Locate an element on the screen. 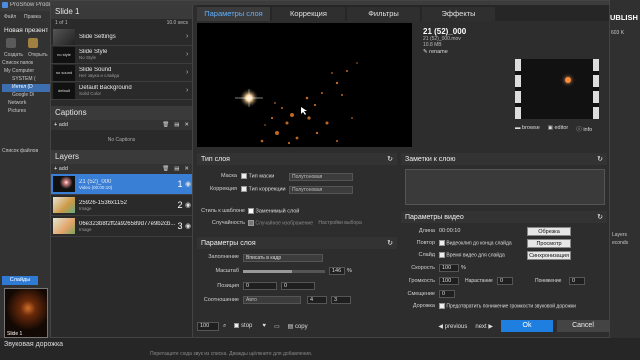 This screenshot has height=360, width=640. zoom-icon: ⌕ is located at coordinates (224, 326).